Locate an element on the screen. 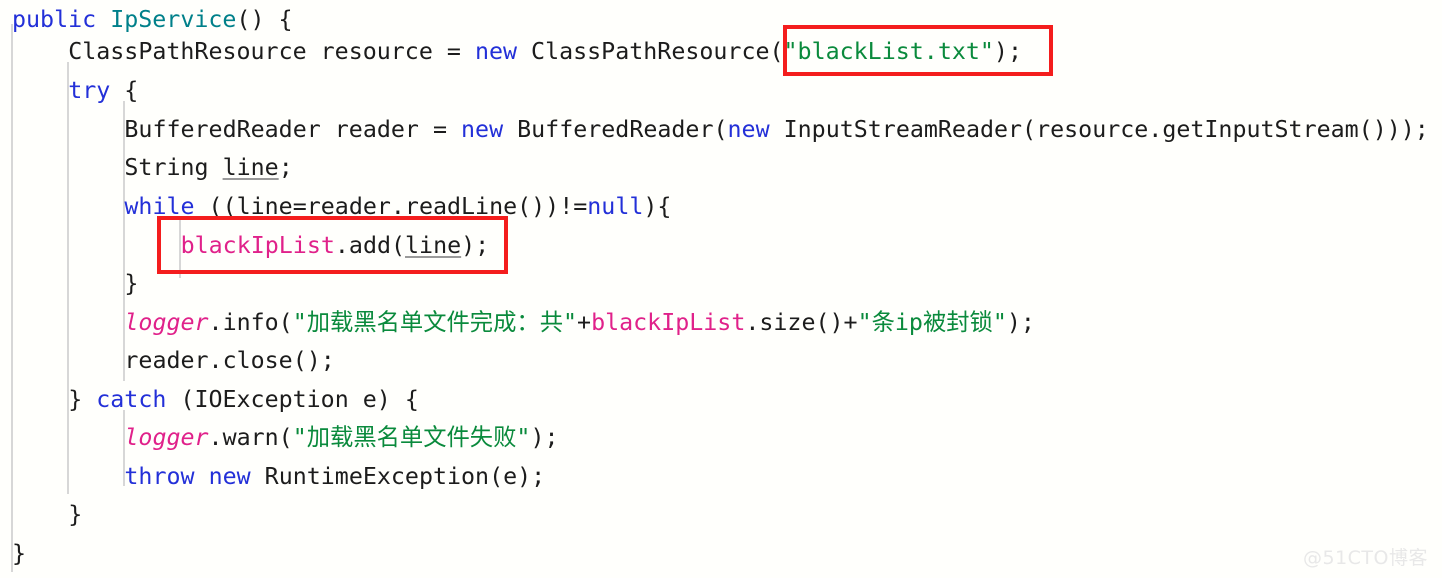 The width and height of the screenshot is (1442, 578). code-token-plain: ){ is located at coordinates (657, 206).